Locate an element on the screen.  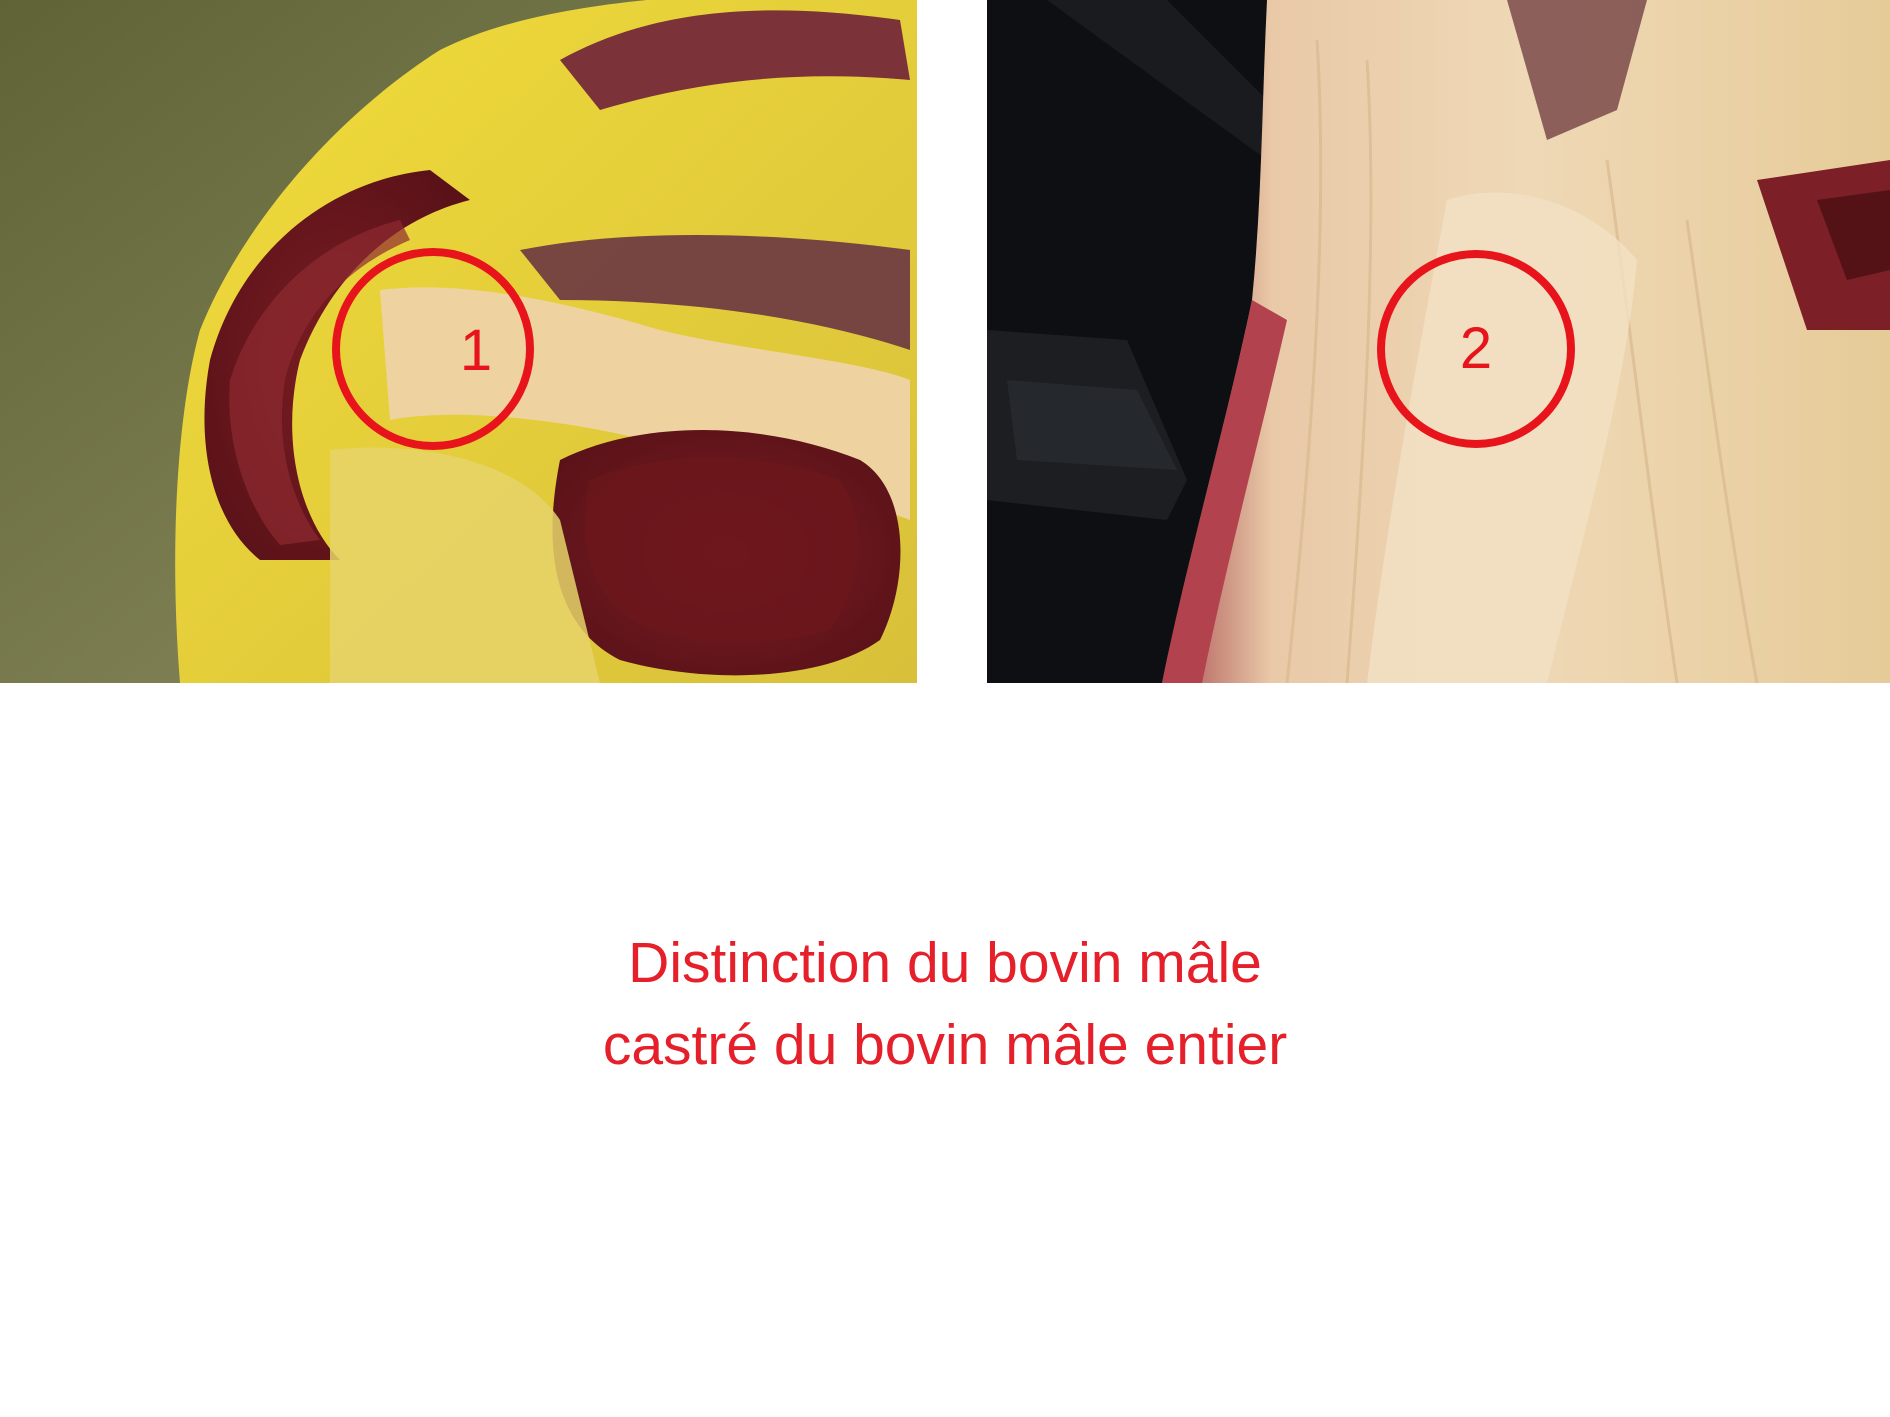
marker-number-1: 1 is located at coordinates (476, 350).